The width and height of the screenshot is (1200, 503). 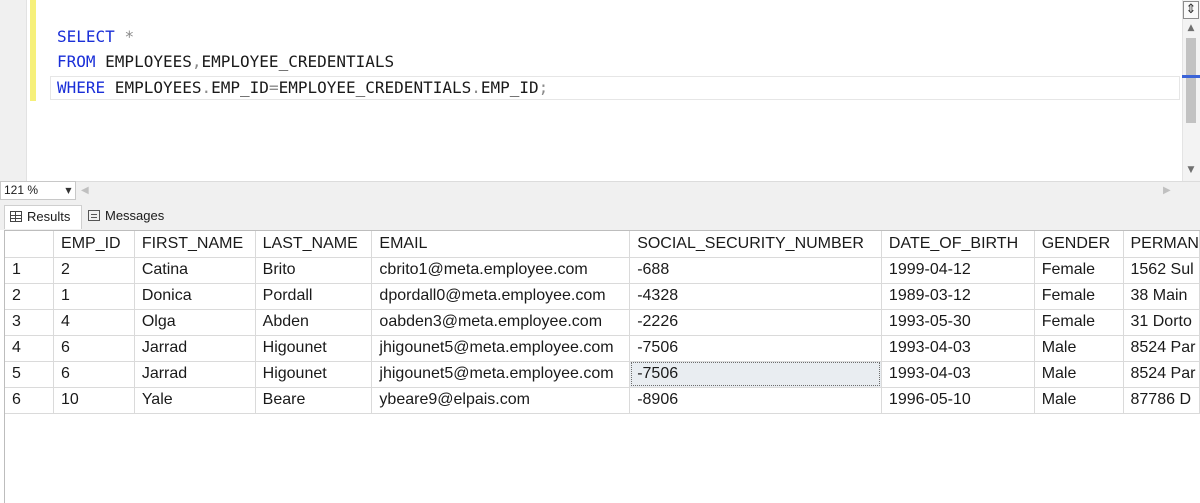 What do you see at coordinates (958, 244) in the screenshot?
I see `column-header: DATE_OF_BIRTH` at bounding box center [958, 244].